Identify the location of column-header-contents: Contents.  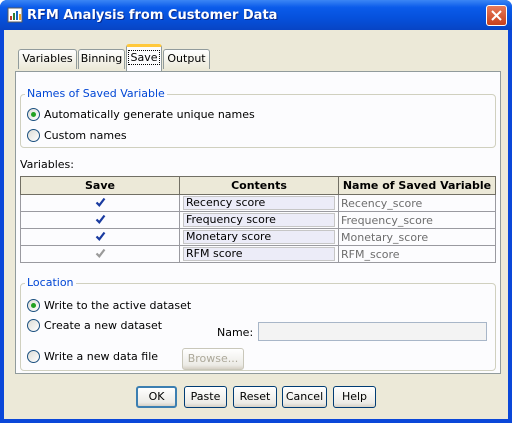
(259, 185).